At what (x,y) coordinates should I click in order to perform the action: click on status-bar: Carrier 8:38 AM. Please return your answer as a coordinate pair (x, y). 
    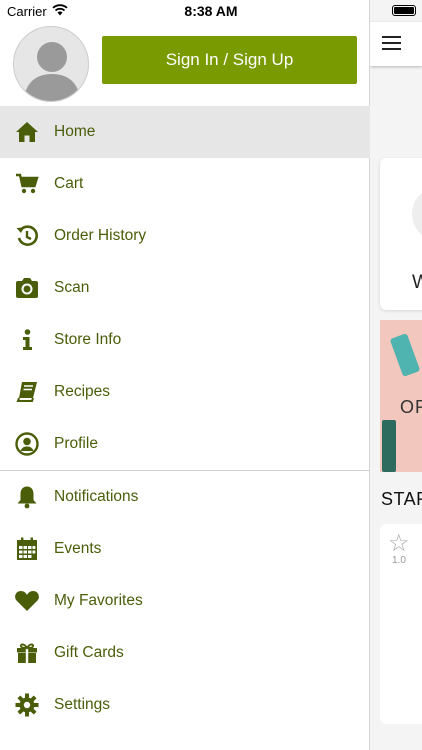
    Looking at the image, I should click on (211, 11).